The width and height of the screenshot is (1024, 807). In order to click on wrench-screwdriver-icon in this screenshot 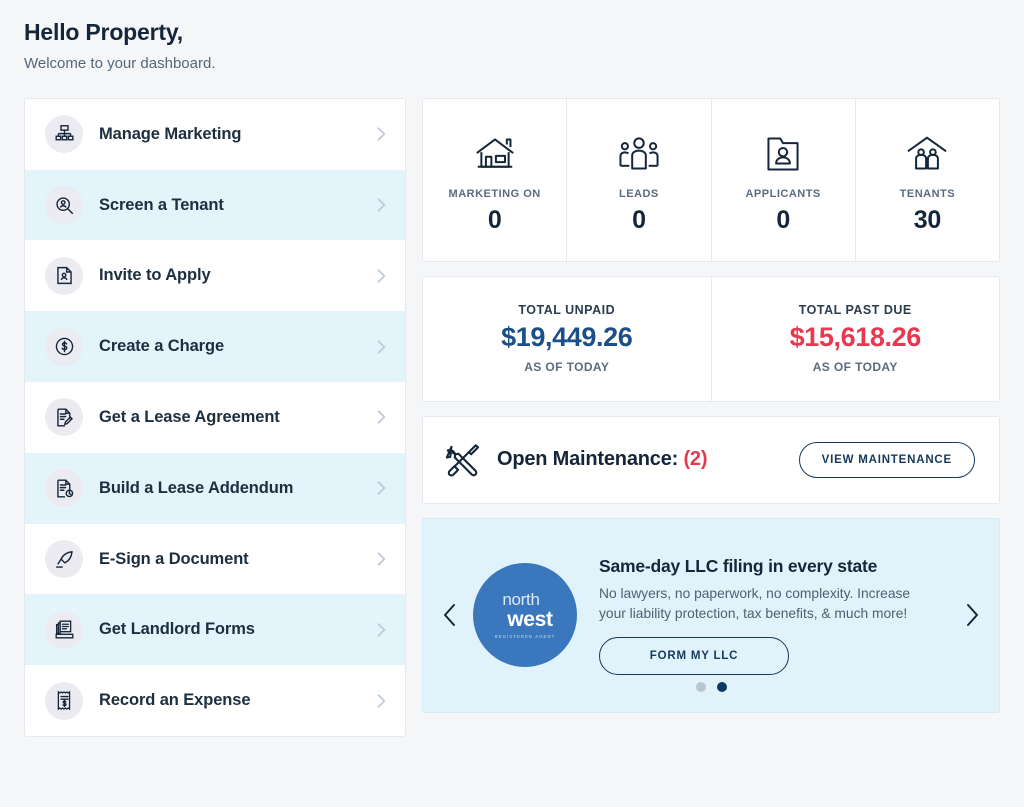, I will do `click(463, 460)`.